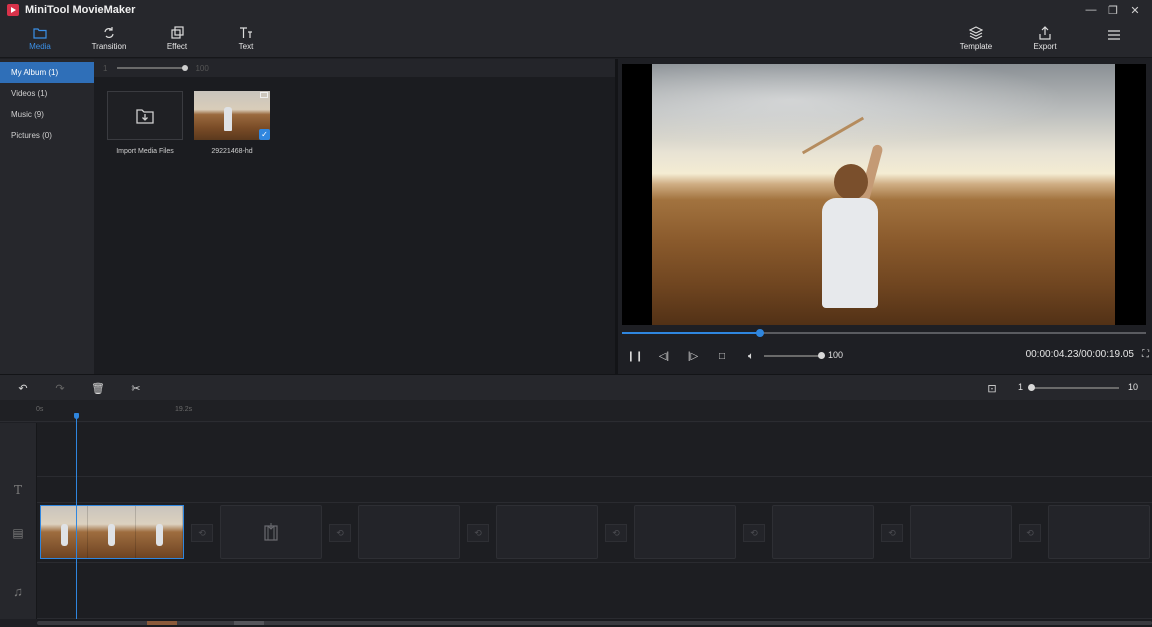 The width and height of the screenshot is (1152, 627). I want to click on music-track-icon: ♫, so click(18, 591).